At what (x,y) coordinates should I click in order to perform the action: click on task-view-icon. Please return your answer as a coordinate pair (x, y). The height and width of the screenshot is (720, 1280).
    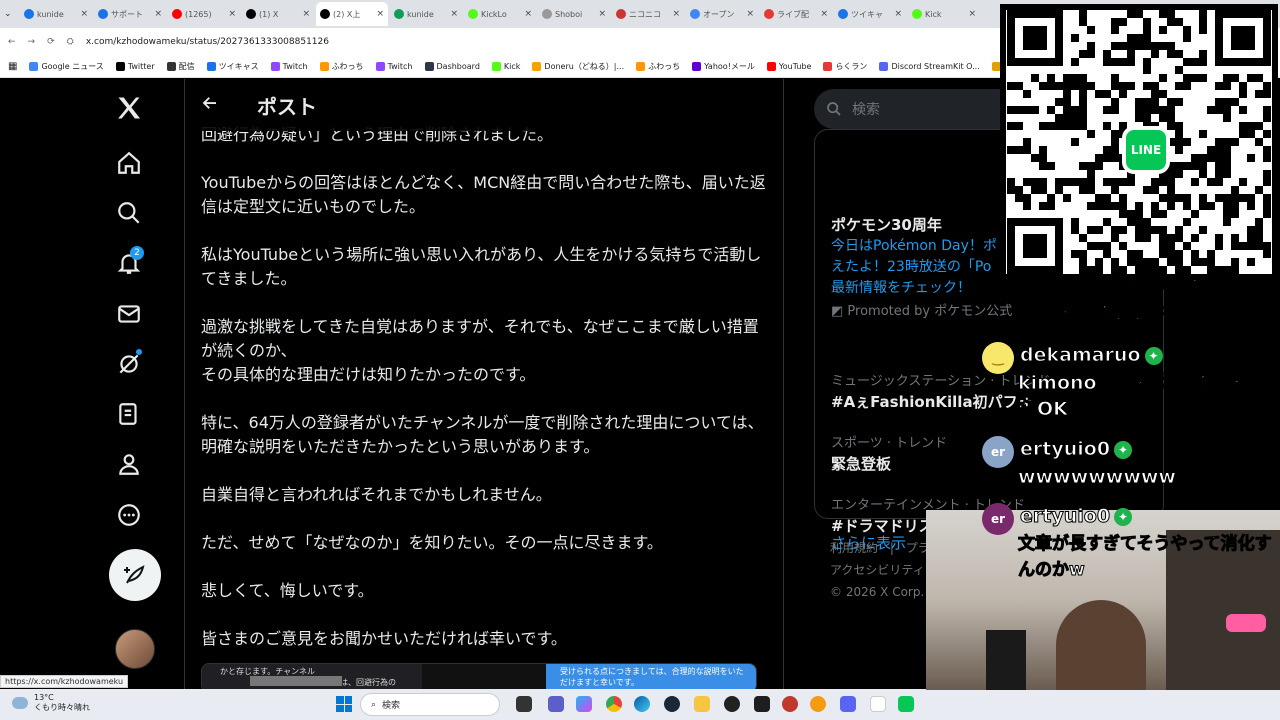
    Looking at the image, I should click on (524, 704).